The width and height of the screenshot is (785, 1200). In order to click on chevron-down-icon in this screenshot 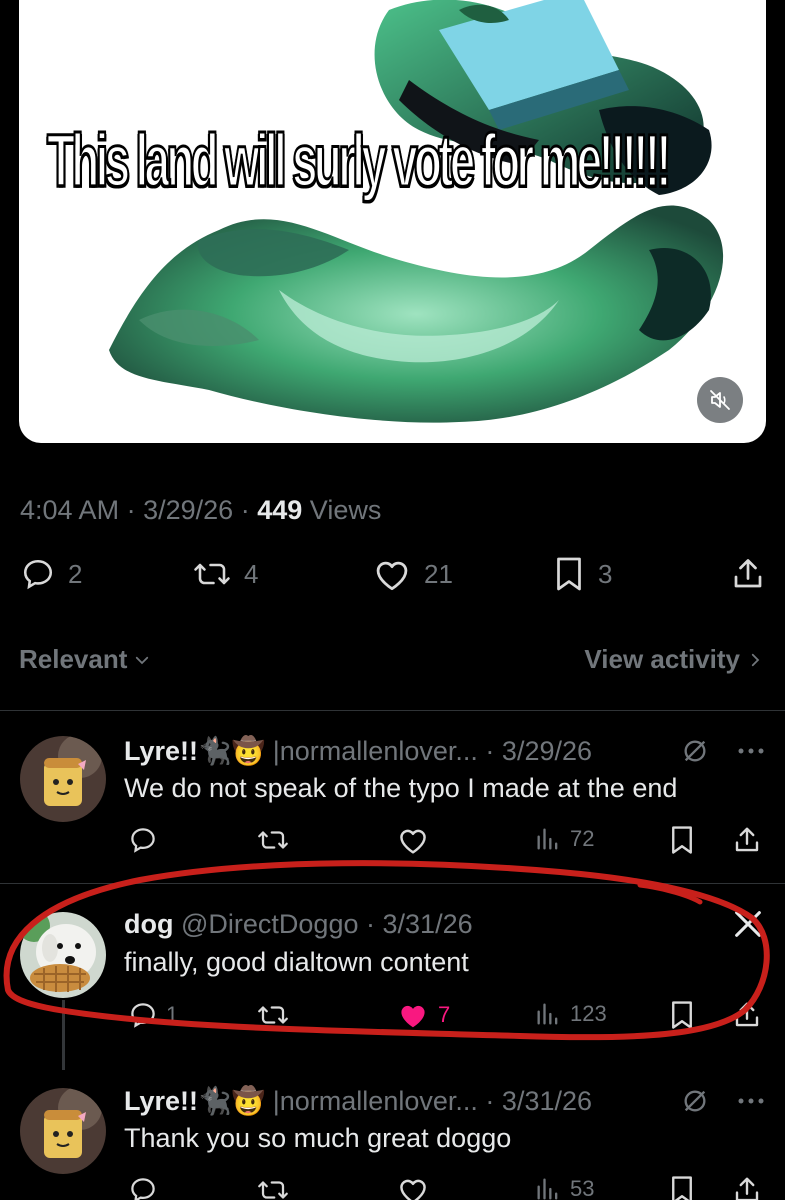, I will do `click(142, 660)`.